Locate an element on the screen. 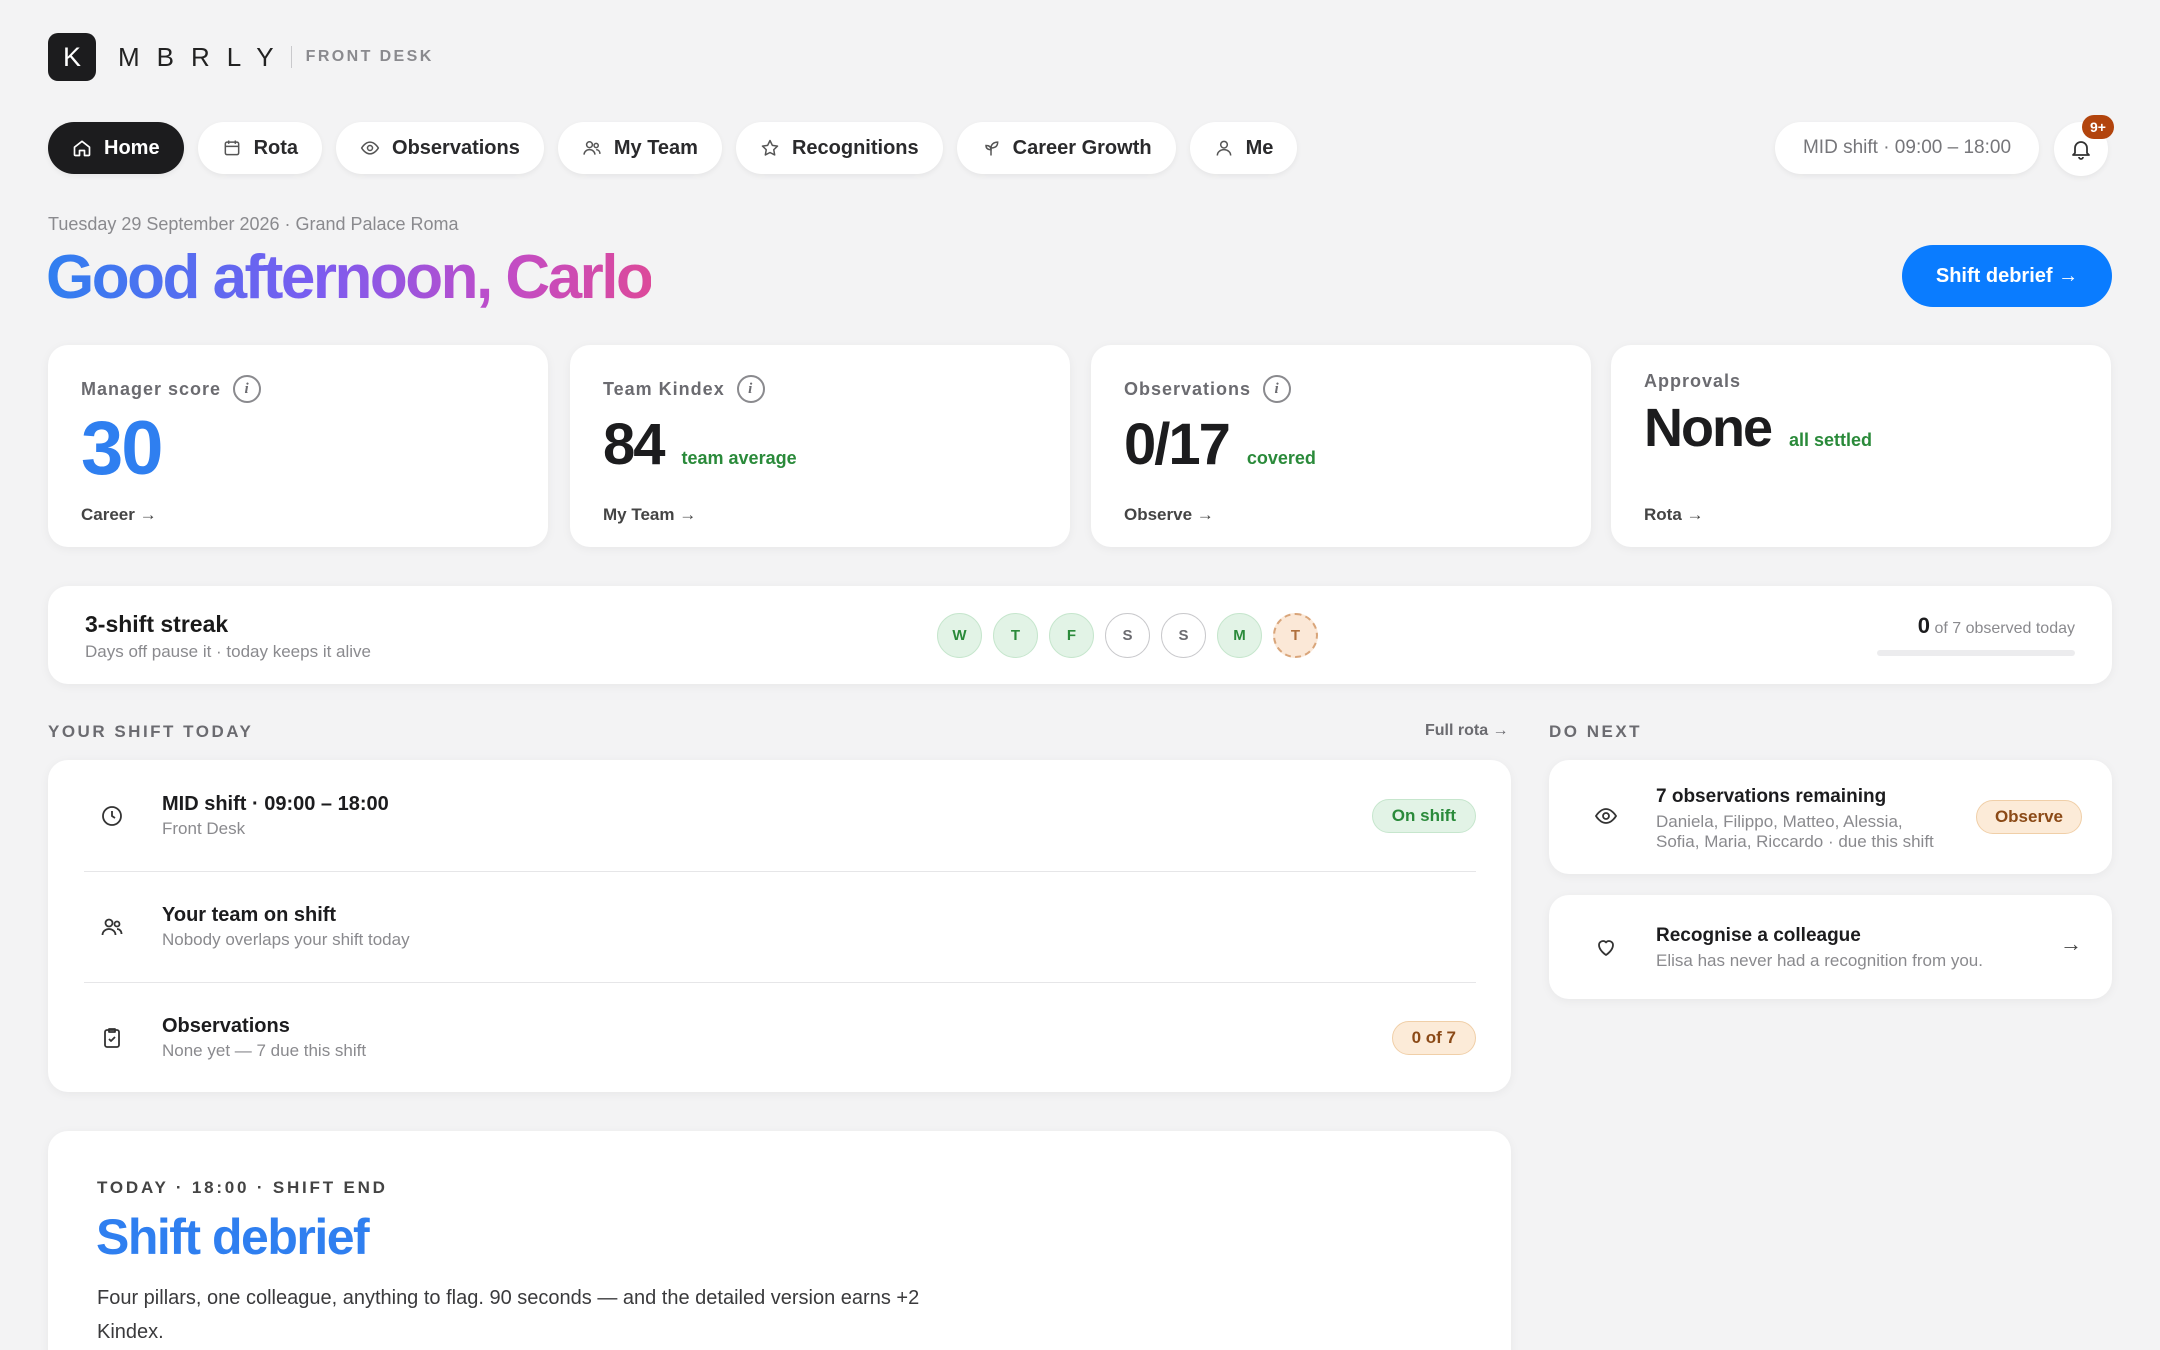 This screenshot has width=2160, height=1350. full-rota-link: Full rota → is located at coordinates (1467, 731).